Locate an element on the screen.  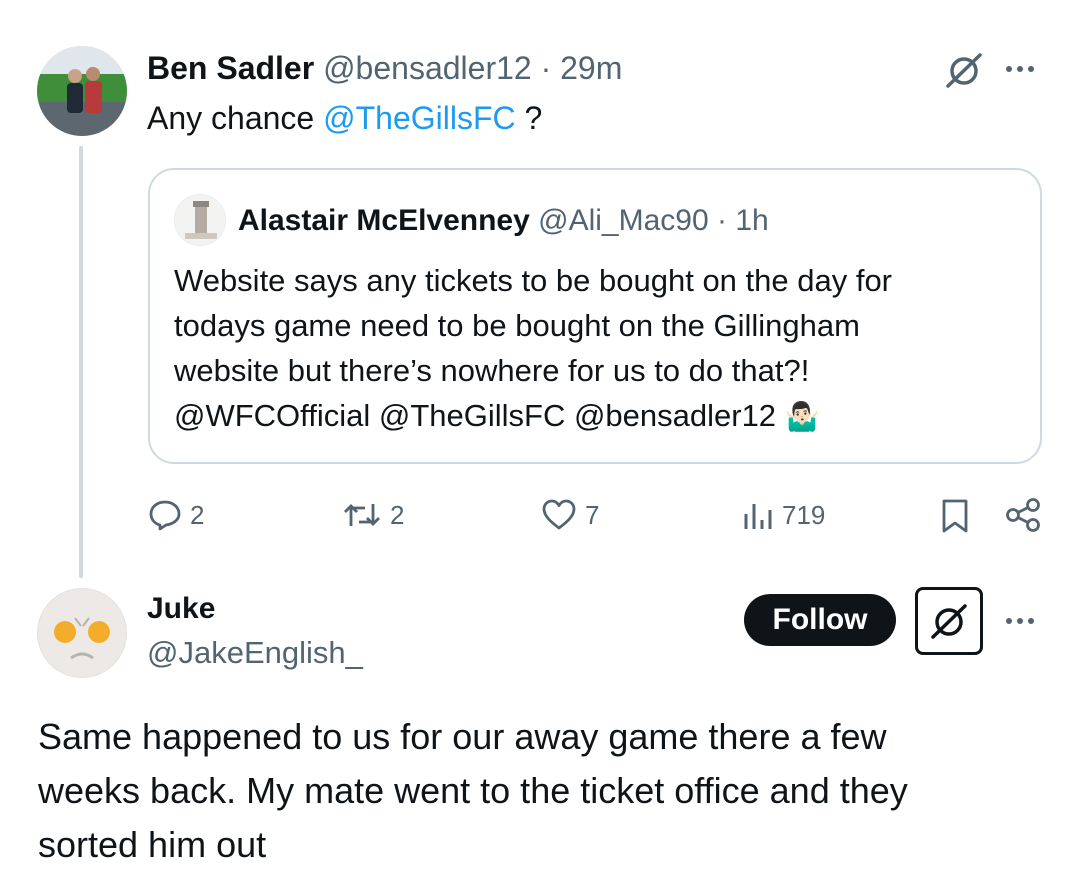
avatar-ben-sadler is located at coordinates (82, 91).